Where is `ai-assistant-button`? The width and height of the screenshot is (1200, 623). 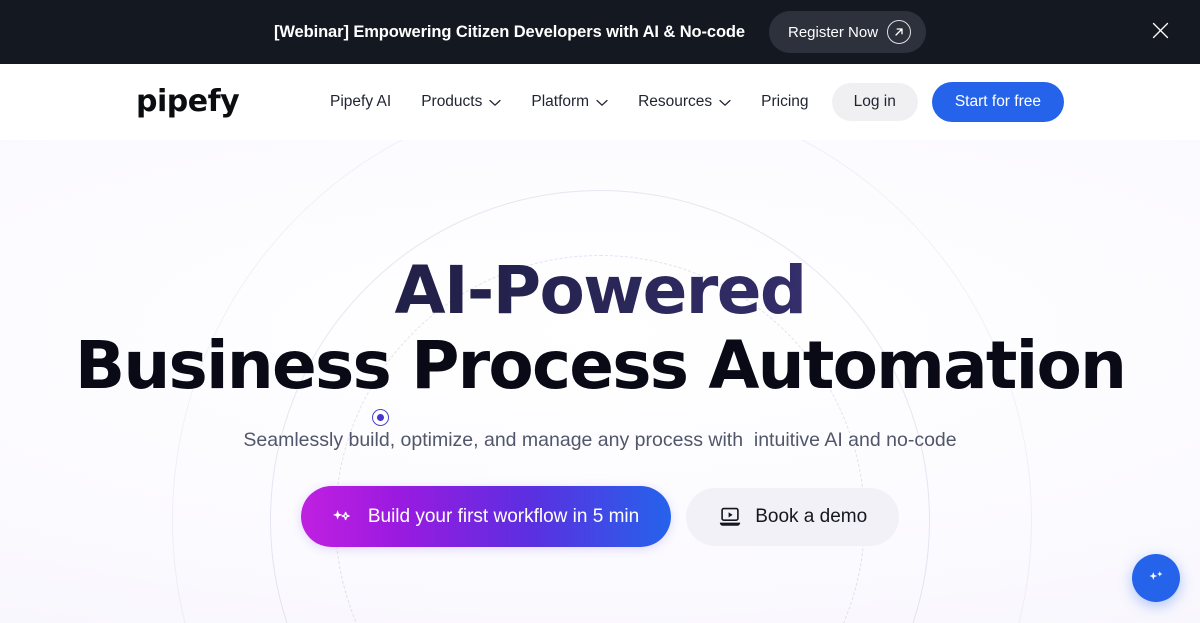 ai-assistant-button is located at coordinates (1156, 578).